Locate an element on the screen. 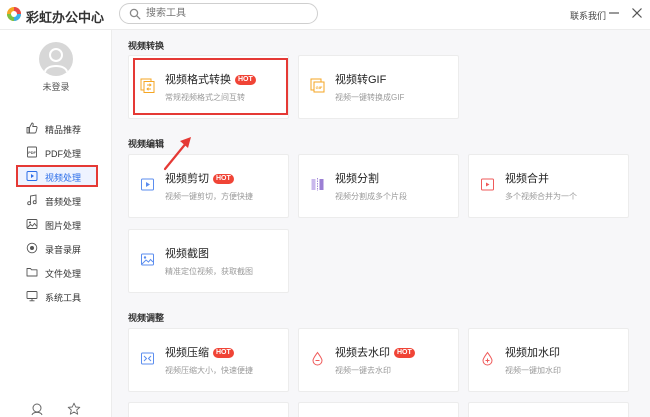  video-icon is located at coordinates (32, 176).